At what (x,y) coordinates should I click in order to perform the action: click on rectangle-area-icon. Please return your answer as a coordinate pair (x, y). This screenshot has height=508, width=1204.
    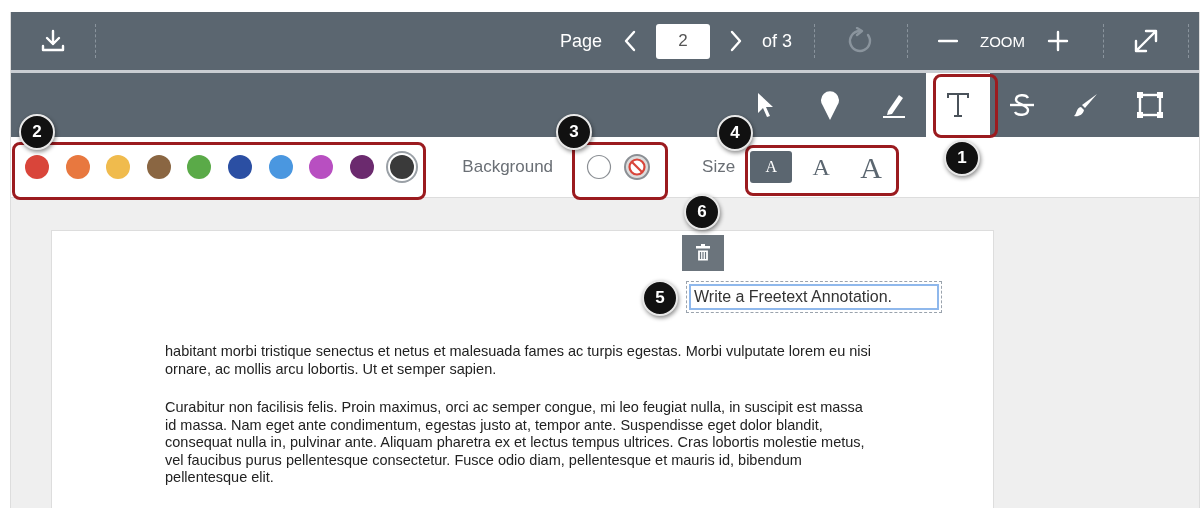
    Looking at the image, I should click on (1150, 105).